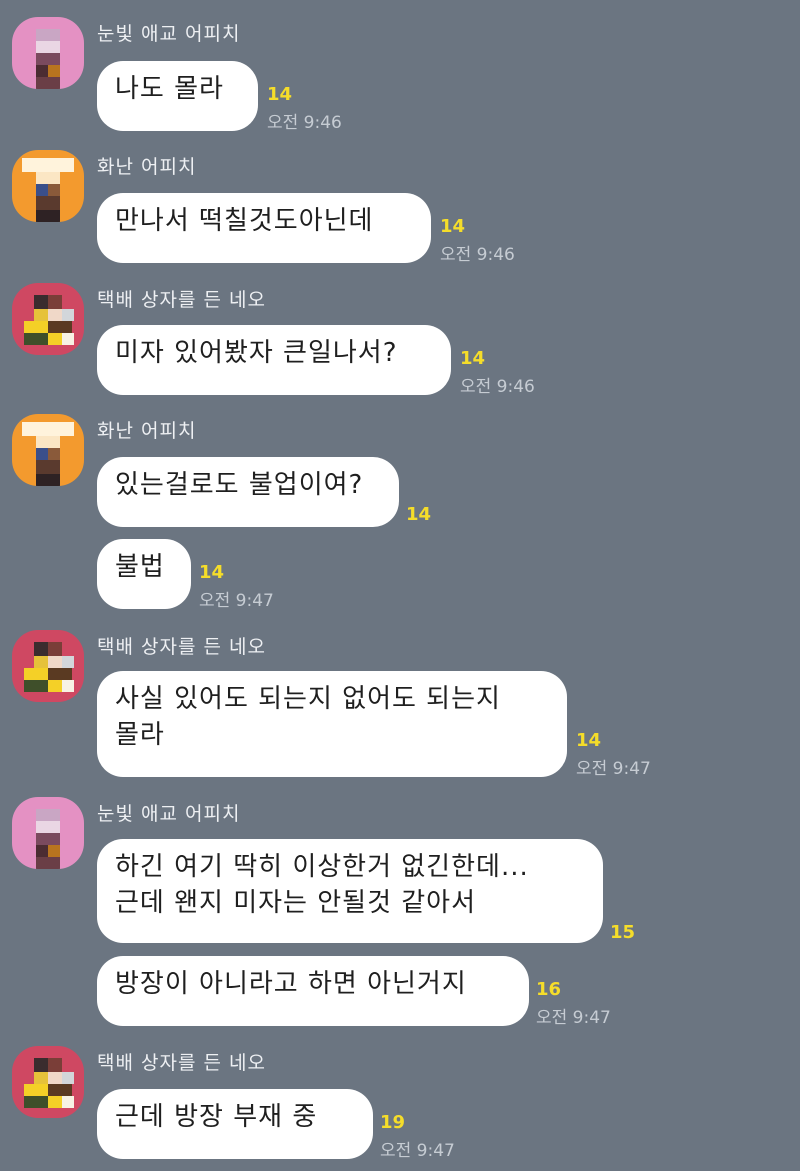 The height and width of the screenshot is (1171, 800). I want to click on message-bubble: 사실 있어도 되는지 없어도 되는지 몰라, so click(332, 724).